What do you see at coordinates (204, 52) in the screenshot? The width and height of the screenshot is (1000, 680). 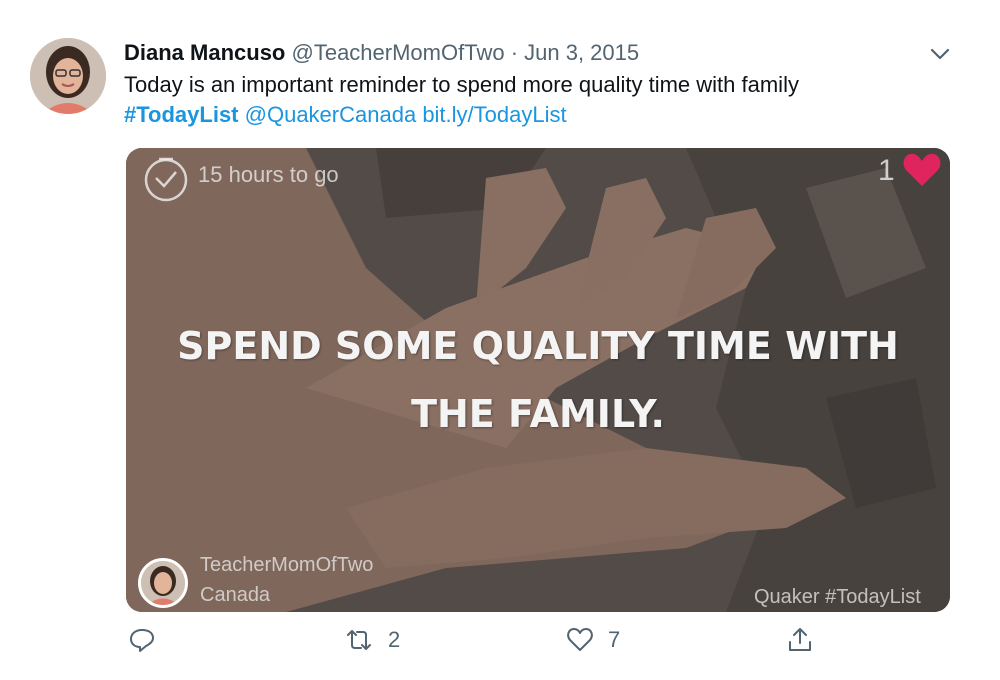 I see `author-name: Diana Mancuso` at bounding box center [204, 52].